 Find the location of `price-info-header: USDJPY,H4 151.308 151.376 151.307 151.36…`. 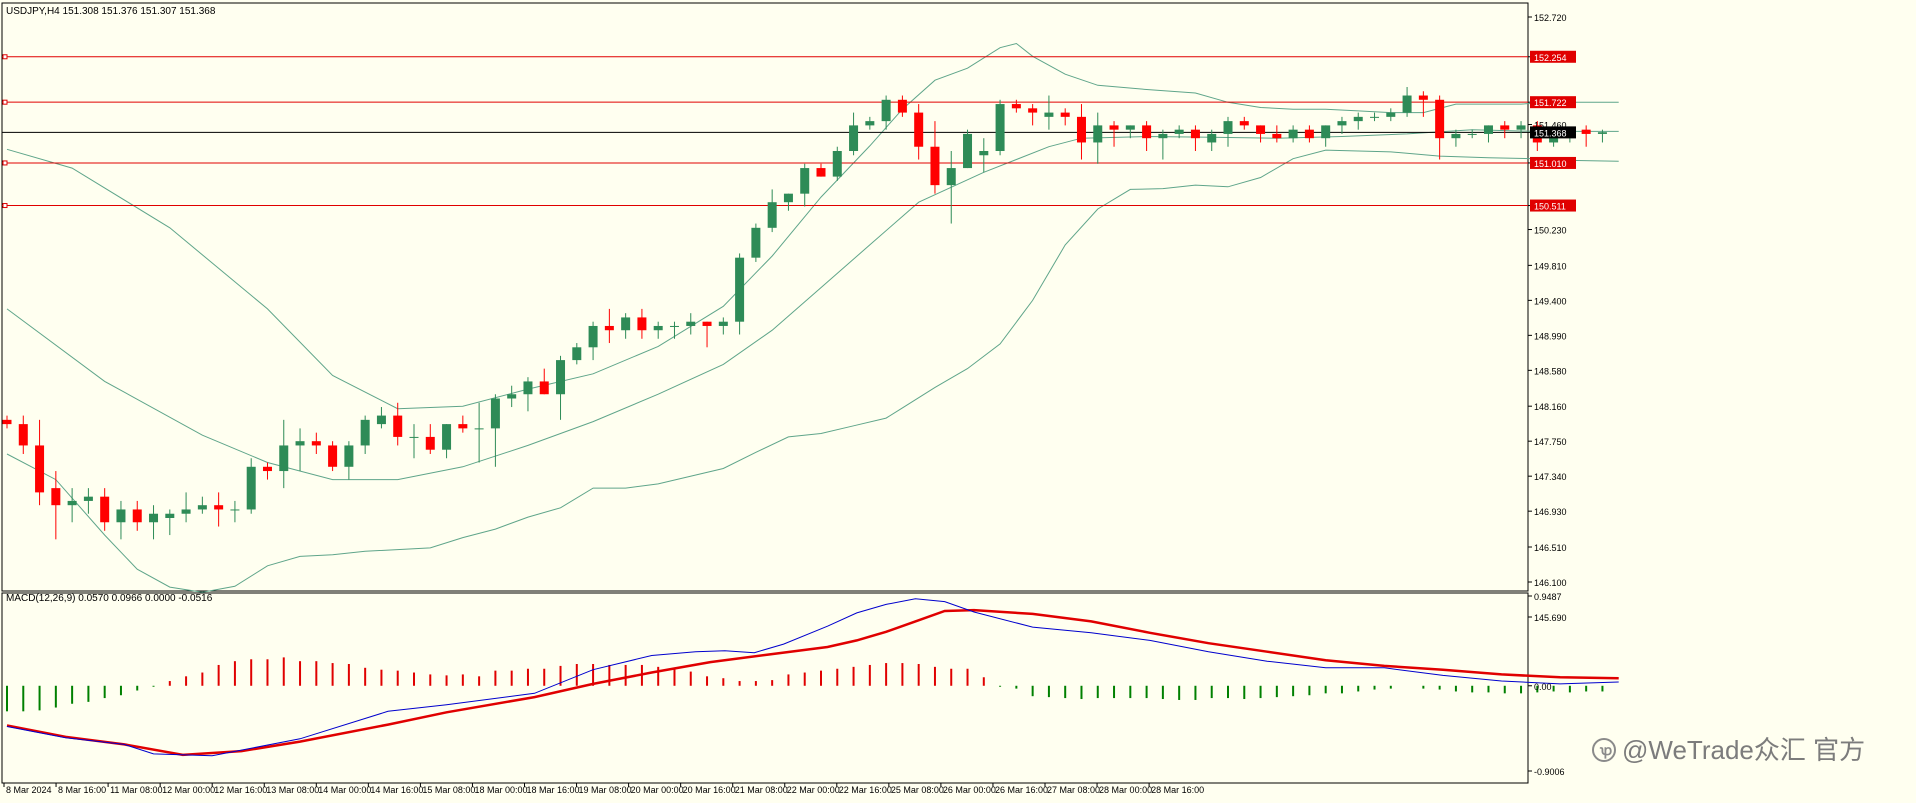

price-info-header: USDJPY,H4 151.308 151.376 151.307 151.36… is located at coordinates (111, 11).